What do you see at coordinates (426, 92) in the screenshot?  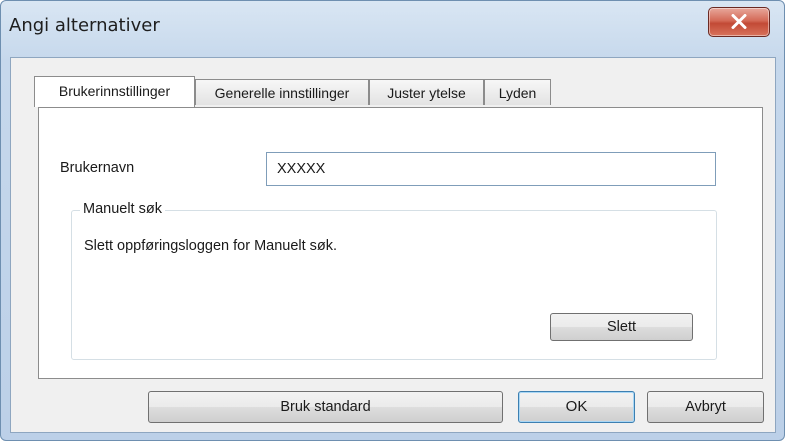 I see `tab-juster-ytelse: Juster ytelse` at bounding box center [426, 92].